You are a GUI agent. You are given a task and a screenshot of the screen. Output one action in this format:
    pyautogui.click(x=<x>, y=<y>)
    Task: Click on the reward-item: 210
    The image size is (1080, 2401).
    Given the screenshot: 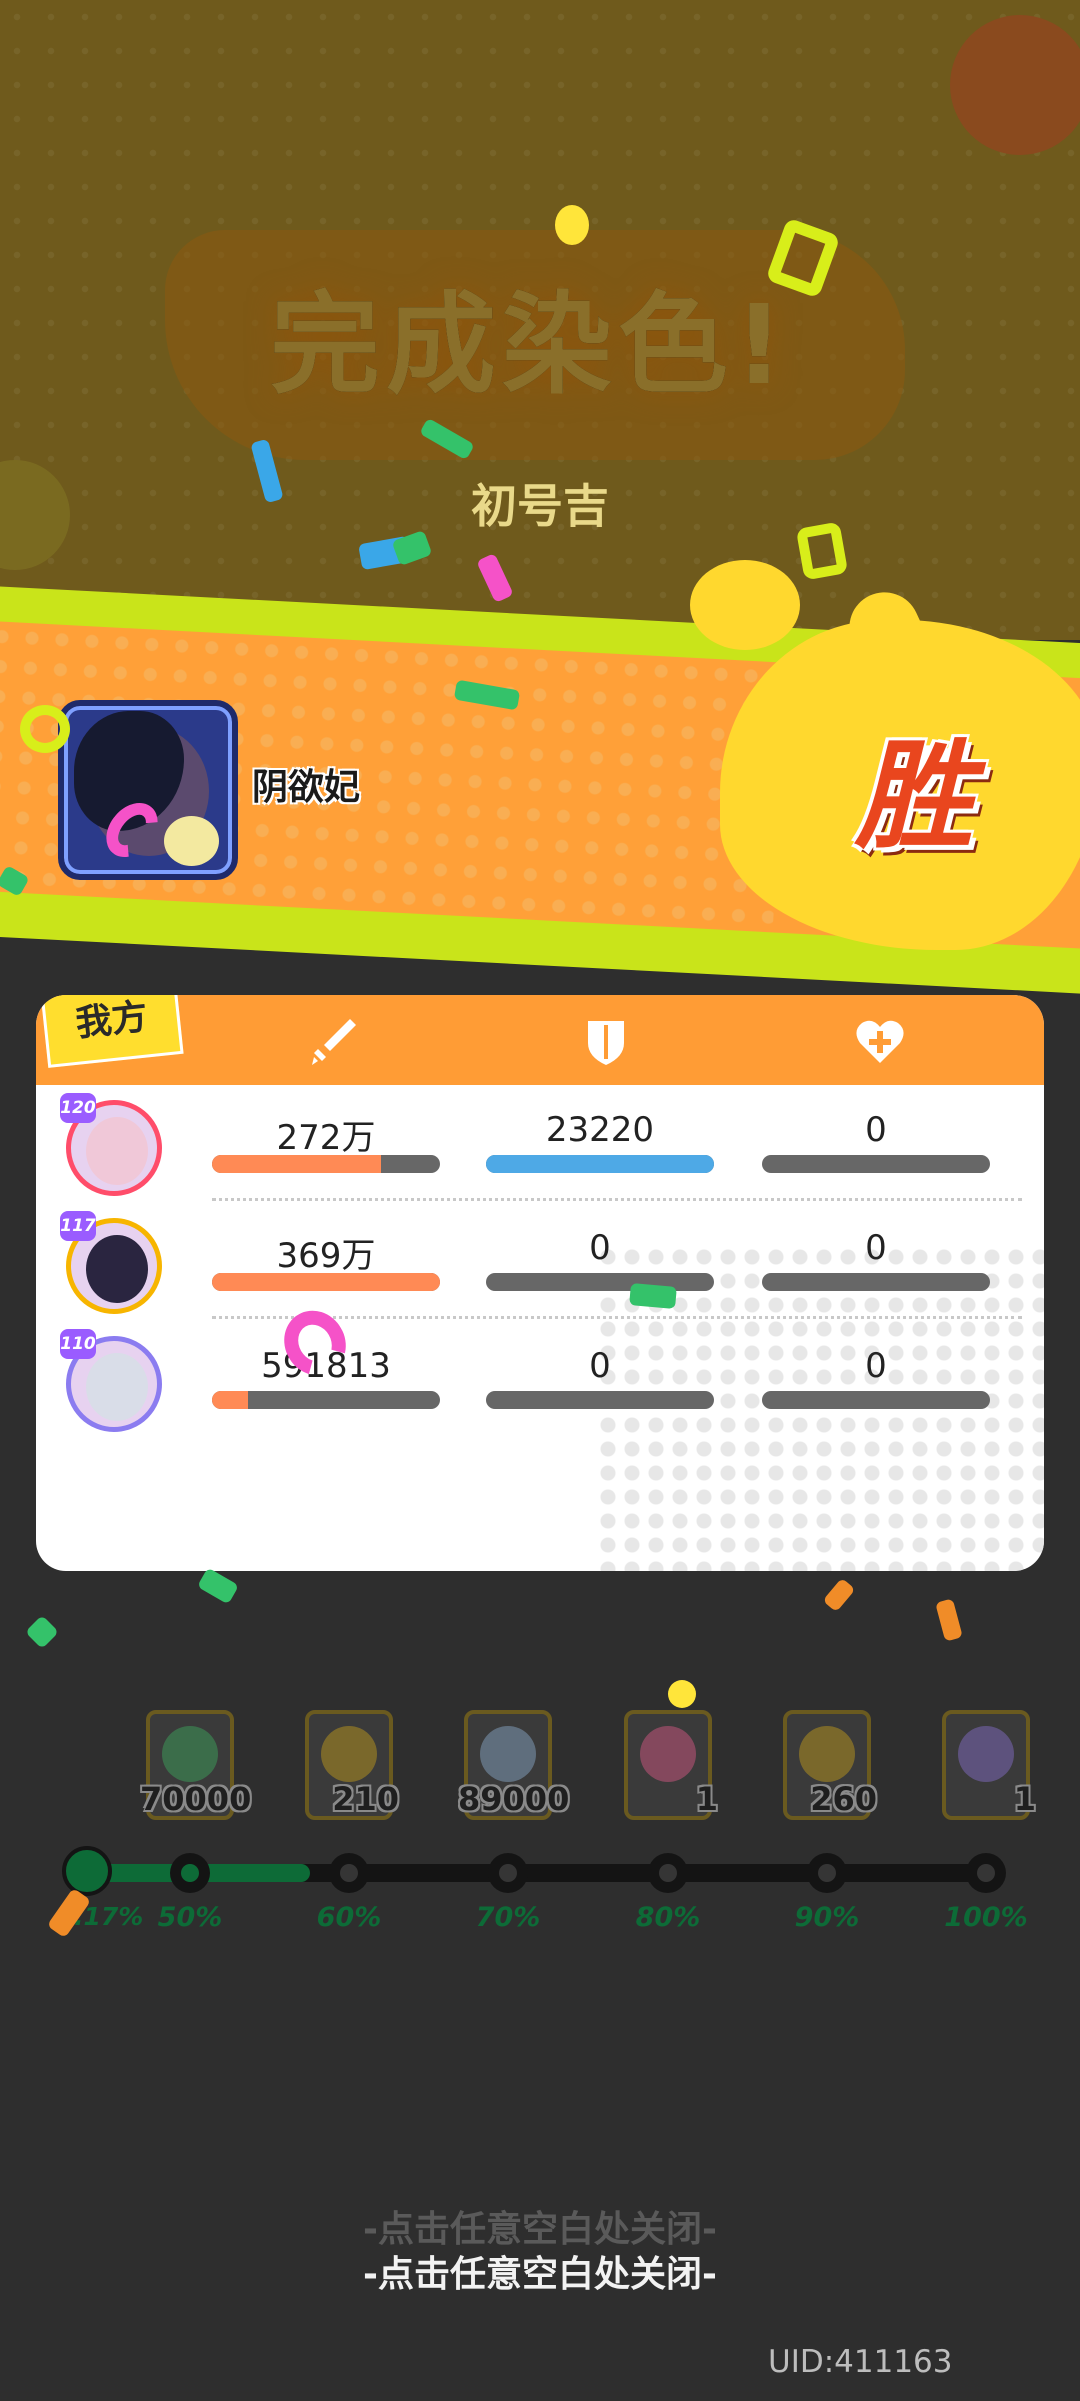 What is the action you would take?
    pyautogui.click(x=352, y=1765)
    